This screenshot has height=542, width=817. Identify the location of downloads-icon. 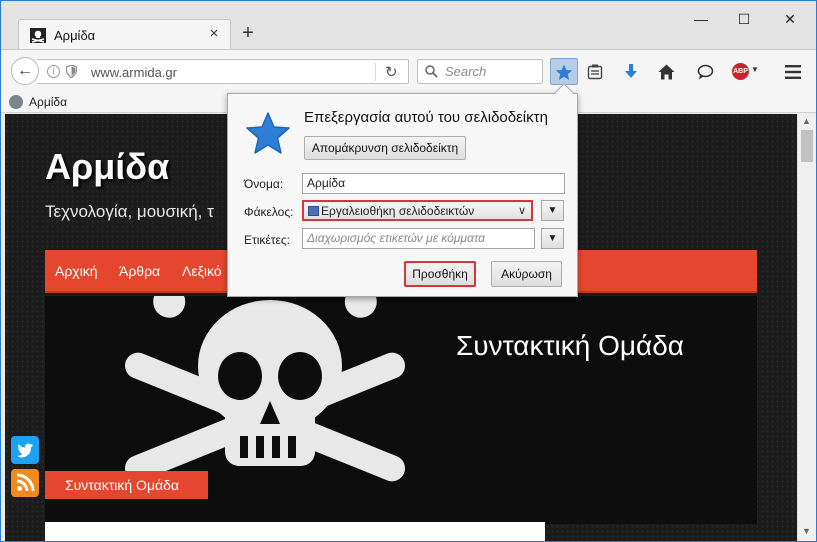
(631, 71).